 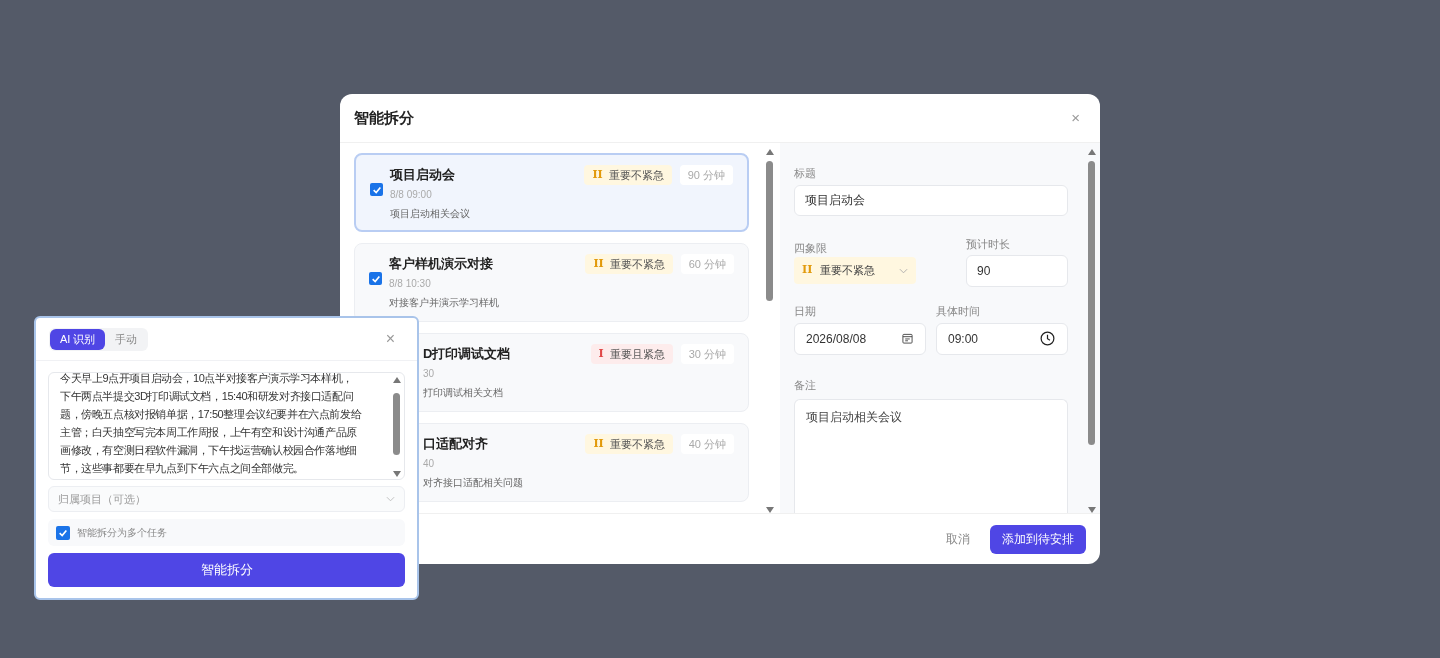 What do you see at coordinates (430, 214) in the screenshot?
I see `task-note: 项目启动相关会议` at bounding box center [430, 214].